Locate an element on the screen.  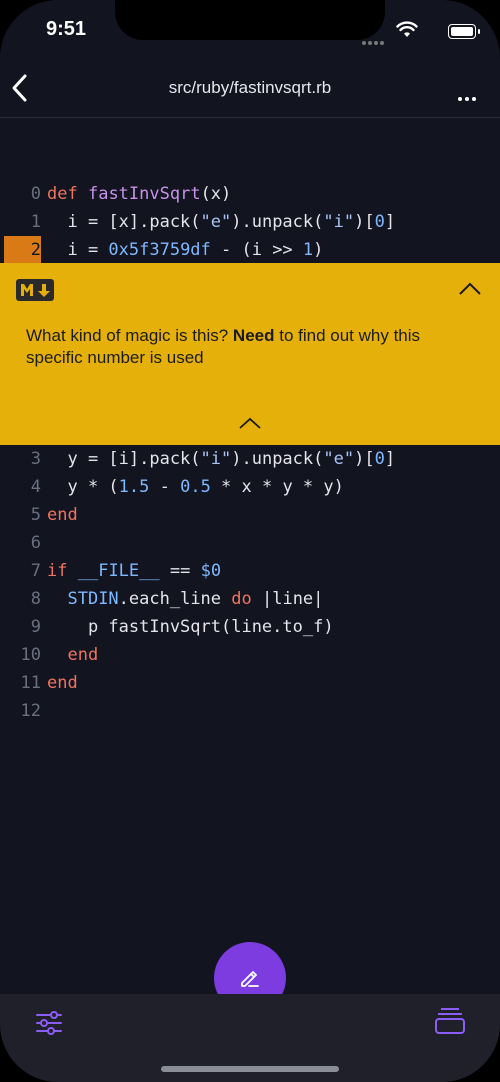
code-token: __FILE__ is located at coordinates (118, 571).